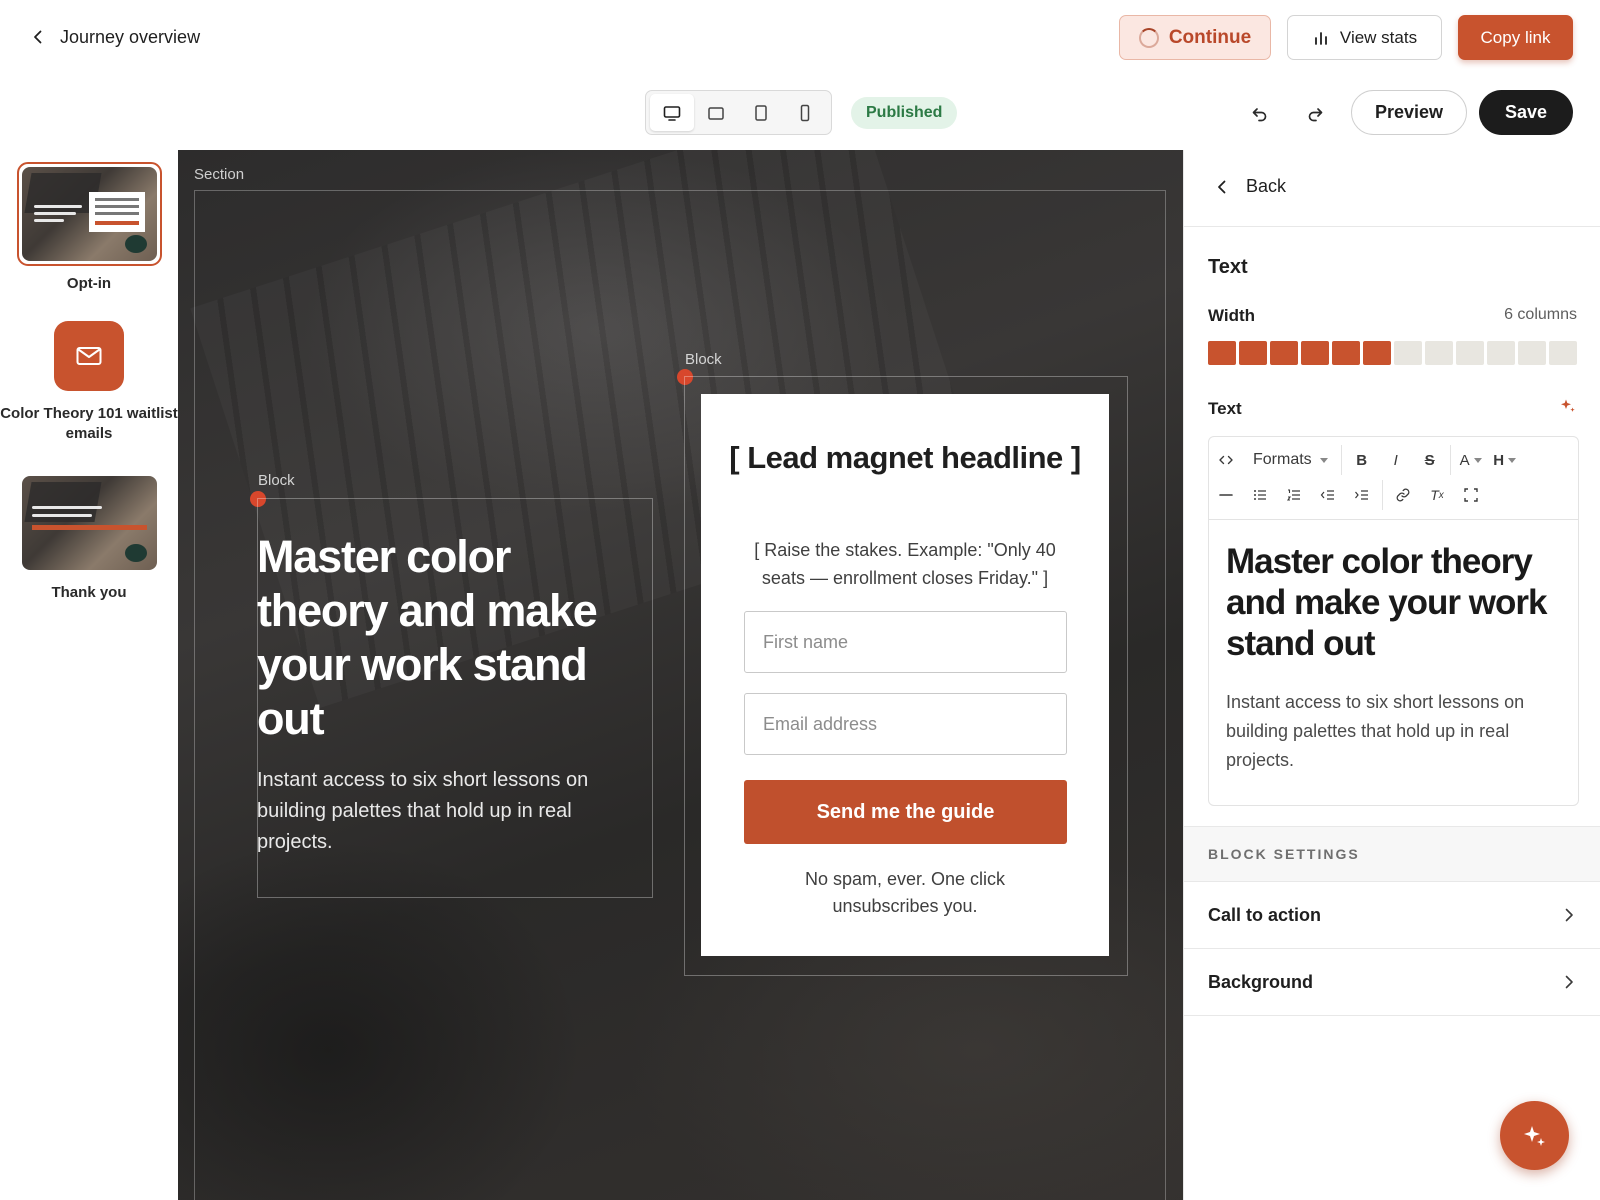 This screenshot has width=1600, height=1200. I want to click on view-stats-label: View stats, so click(1378, 37).